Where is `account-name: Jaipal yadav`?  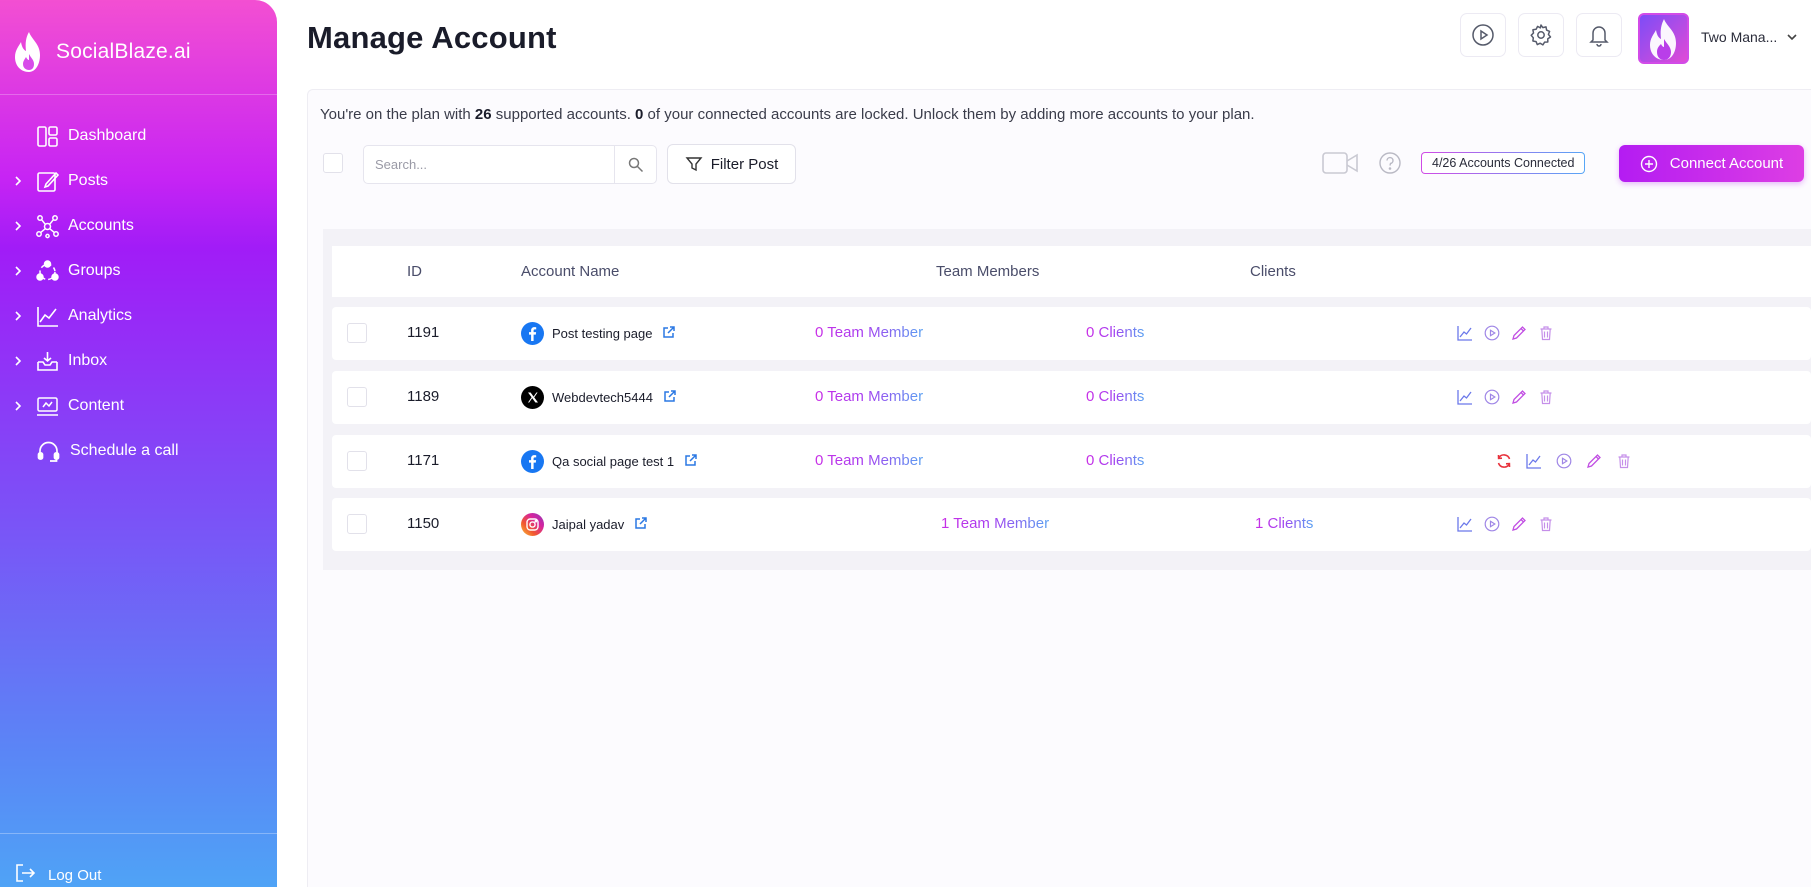 account-name: Jaipal yadav is located at coordinates (588, 524).